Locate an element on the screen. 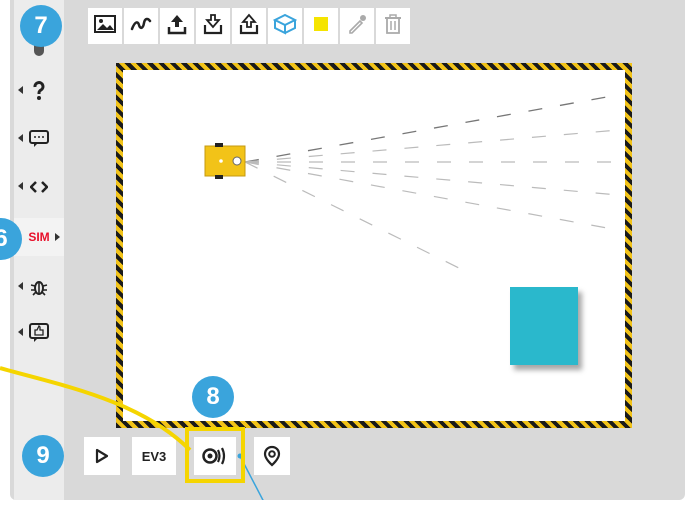  import-icon is located at coordinates (249, 26).